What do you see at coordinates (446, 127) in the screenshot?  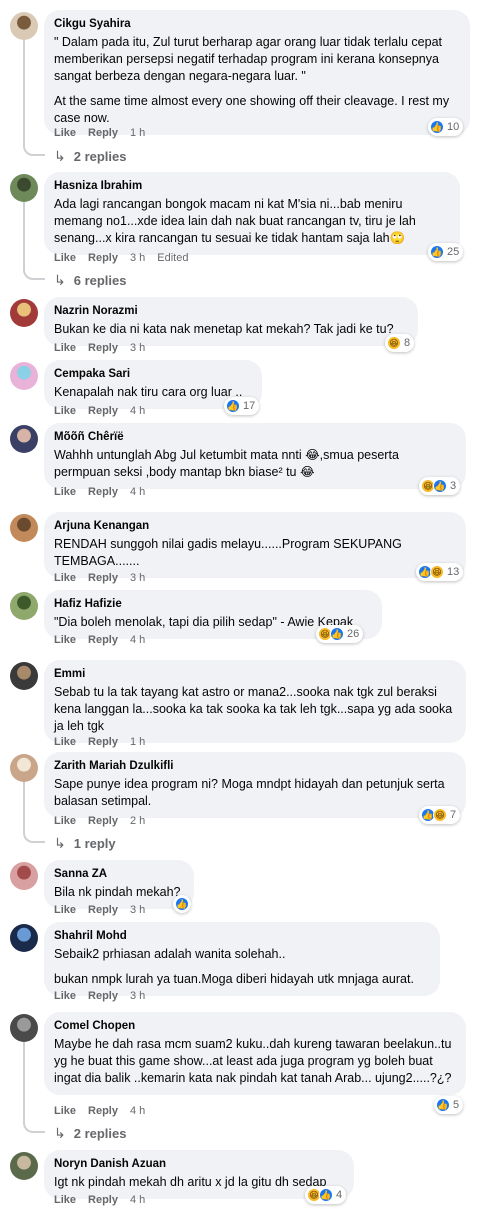 I see `reaction-summary: 👍 10` at bounding box center [446, 127].